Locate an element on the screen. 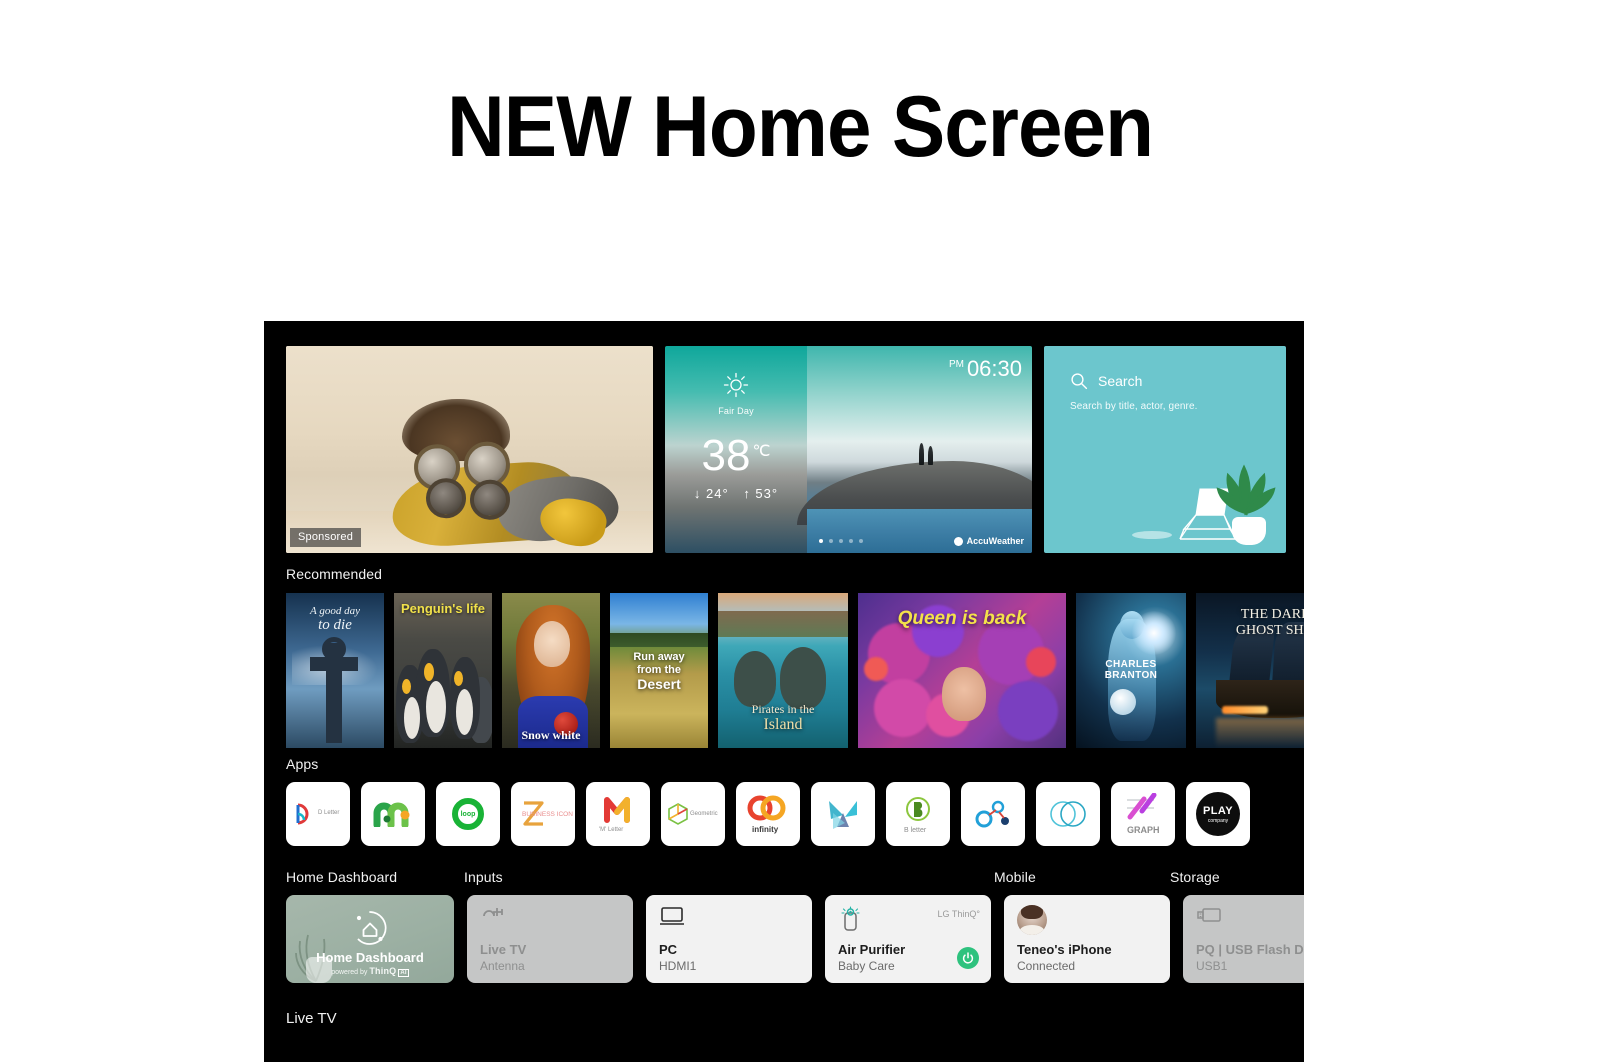 Image resolution: width=1600 pixels, height=1062 pixels. search-subtitle: Search by title, actor, genre. is located at coordinates (1134, 406).